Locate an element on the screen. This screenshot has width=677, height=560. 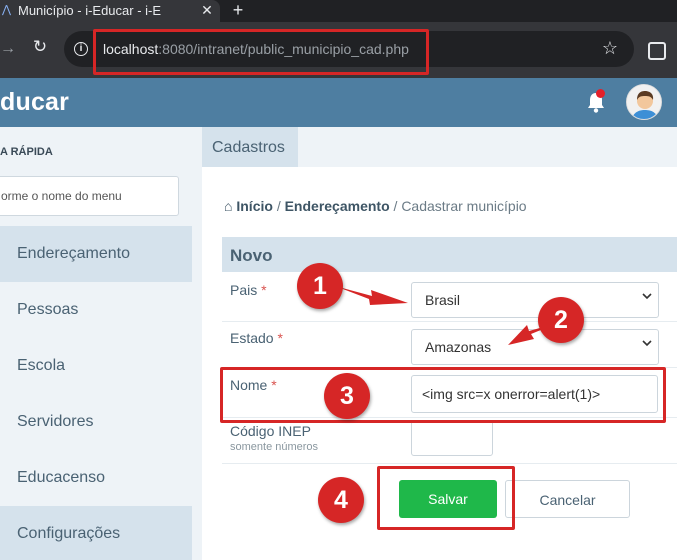
inep-input is located at coordinates (452, 438).